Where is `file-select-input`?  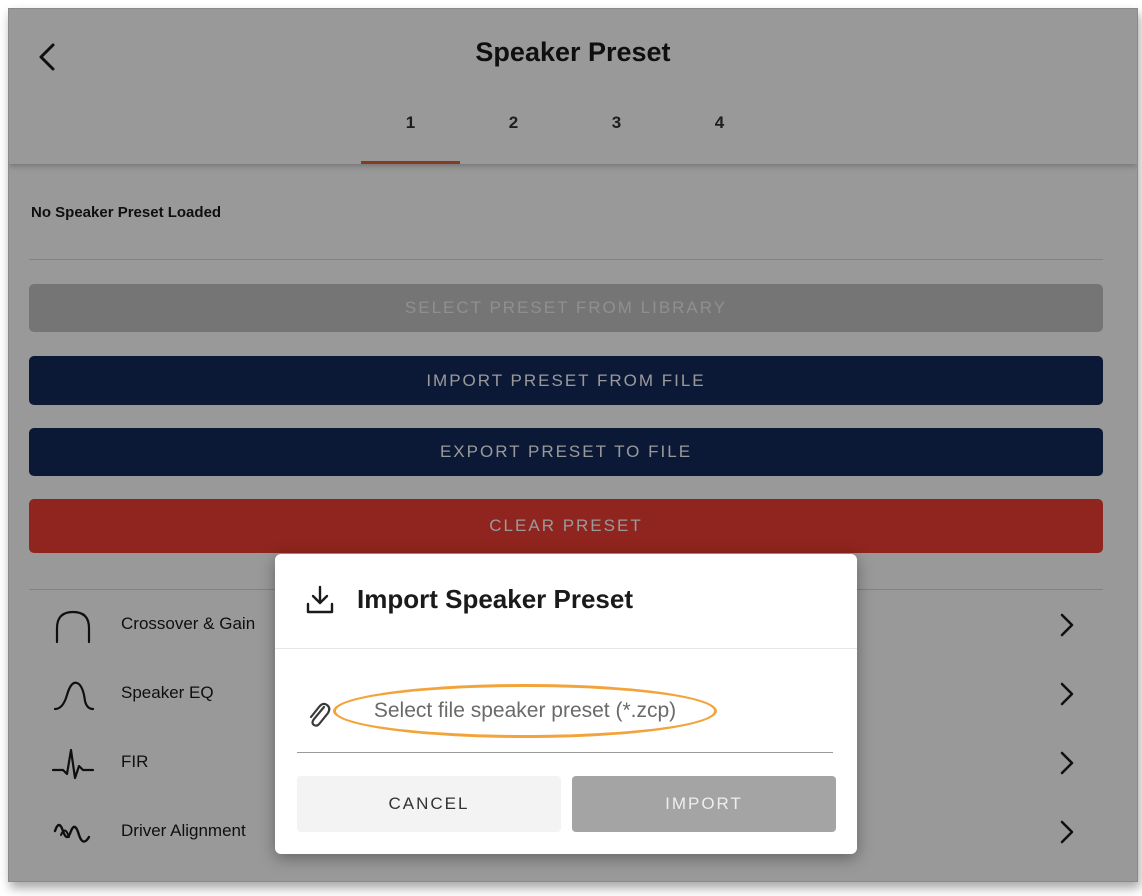
file-select-input is located at coordinates (525, 711).